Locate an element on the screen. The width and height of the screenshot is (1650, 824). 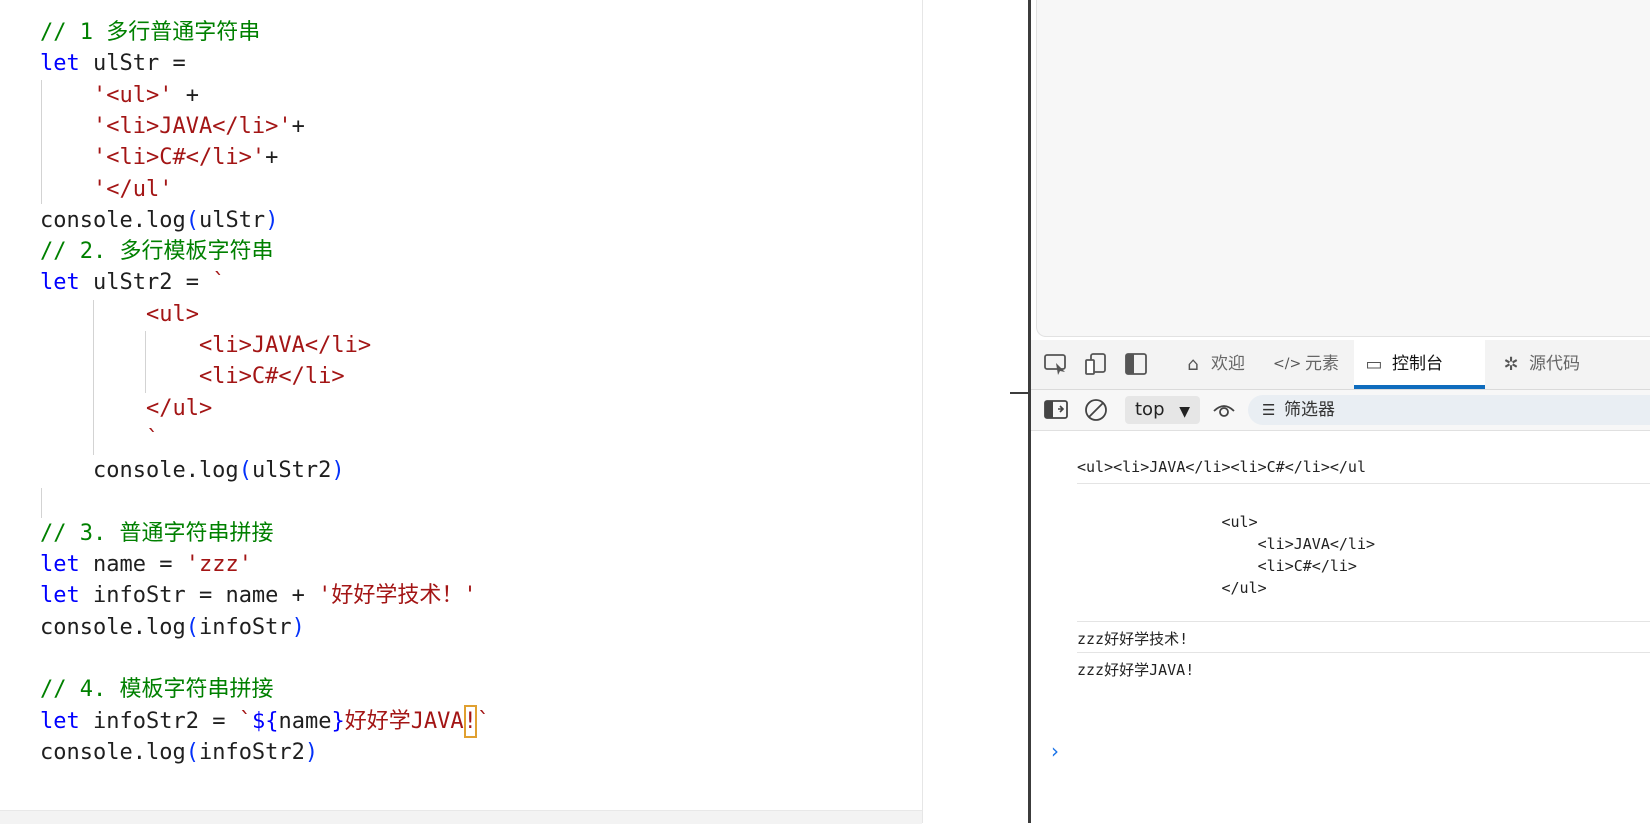
chevron-down-icon: ▼ is located at coordinates (1184, 412).